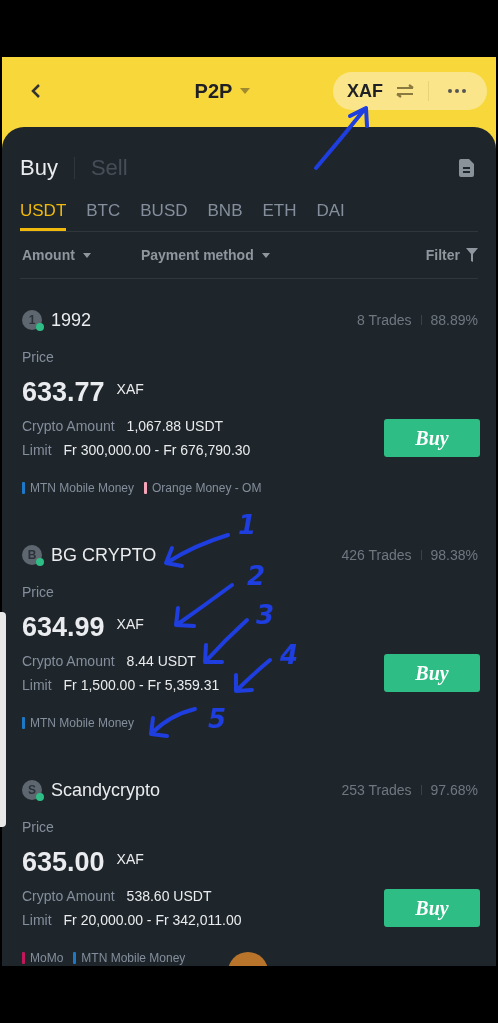  I want to click on amount-value: 1,067.88 USDT, so click(175, 426).